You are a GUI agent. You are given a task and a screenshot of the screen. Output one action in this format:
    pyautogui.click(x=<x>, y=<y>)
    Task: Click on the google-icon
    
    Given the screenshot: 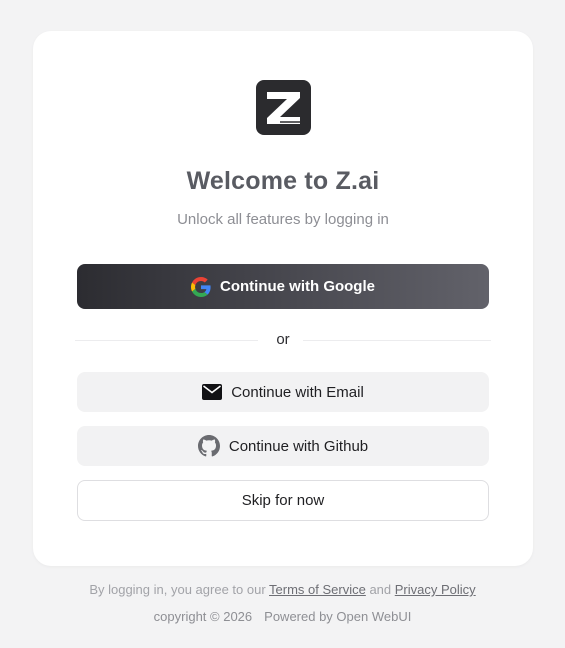 What is the action you would take?
    pyautogui.click(x=201, y=286)
    